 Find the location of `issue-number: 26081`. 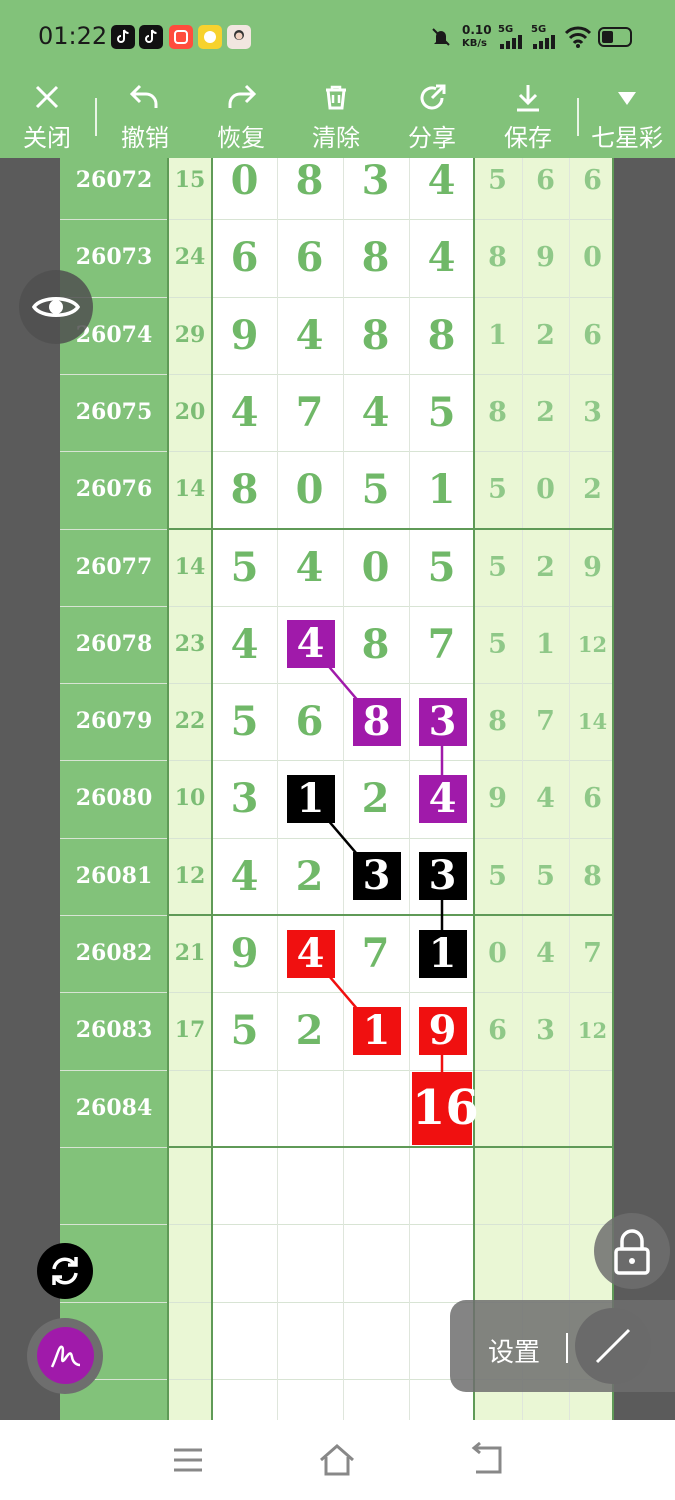

issue-number: 26081 is located at coordinates (114, 875).